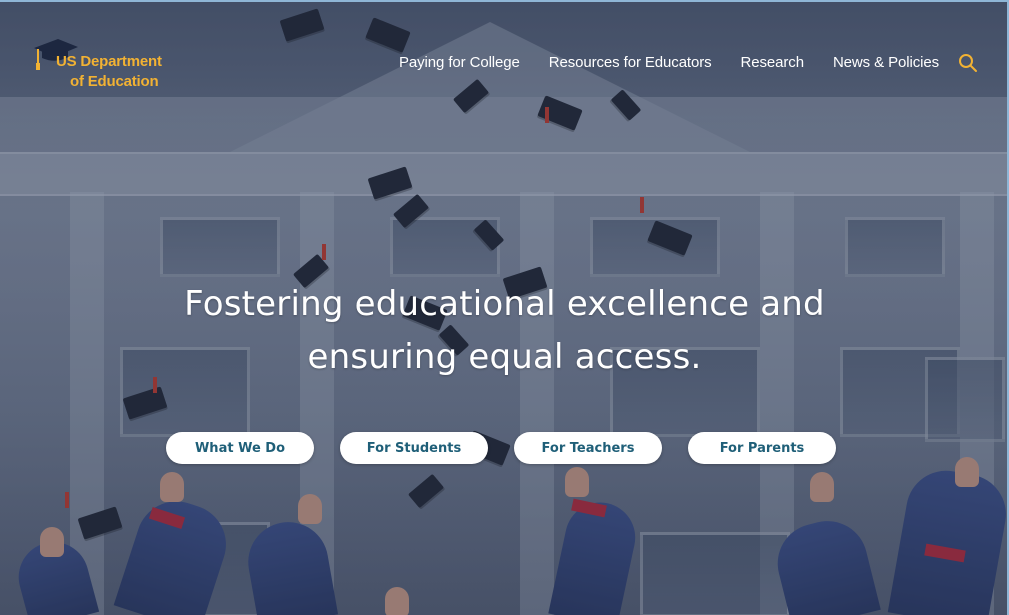 Image resolution: width=1009 pixels, height=615 pixels. I want to click on logo-text-line1: US Department, so click(109, 61).